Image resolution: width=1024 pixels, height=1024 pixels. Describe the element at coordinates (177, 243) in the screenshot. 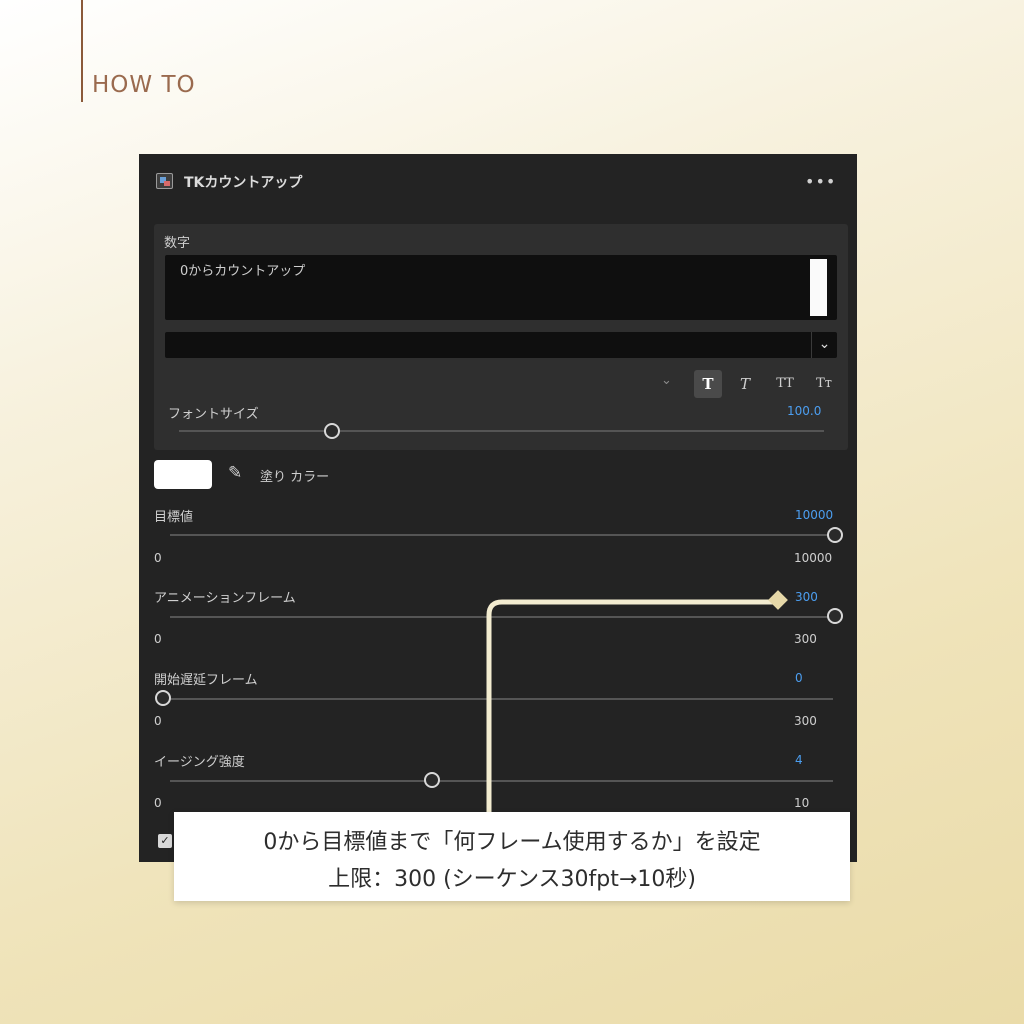

I see `text-section-label: 数字` at that location.